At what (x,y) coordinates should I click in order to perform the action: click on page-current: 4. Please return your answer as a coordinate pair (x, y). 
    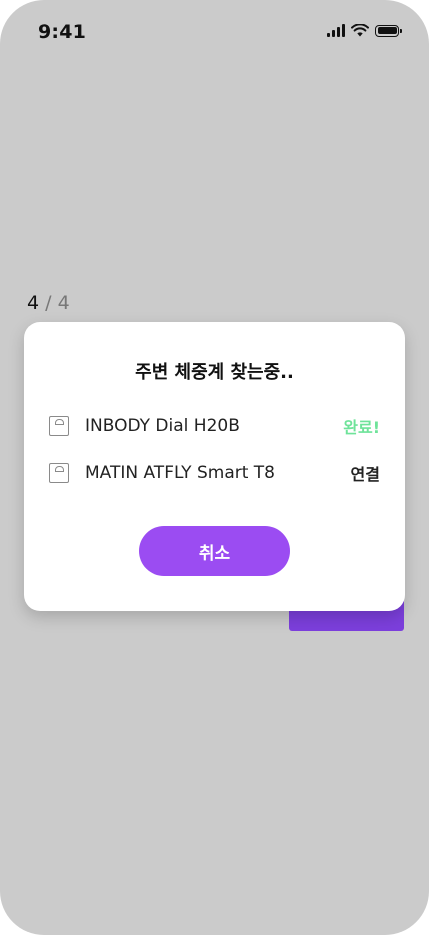
    Looking at the image, I should click on (33, 303).